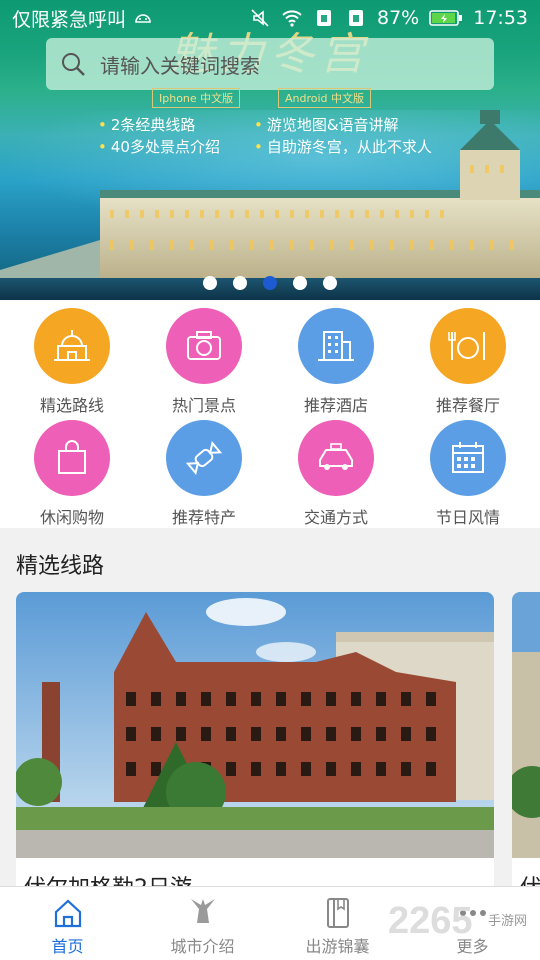 The image size is (540, 960). I want to click on hotel-icon, so click(336, 346).